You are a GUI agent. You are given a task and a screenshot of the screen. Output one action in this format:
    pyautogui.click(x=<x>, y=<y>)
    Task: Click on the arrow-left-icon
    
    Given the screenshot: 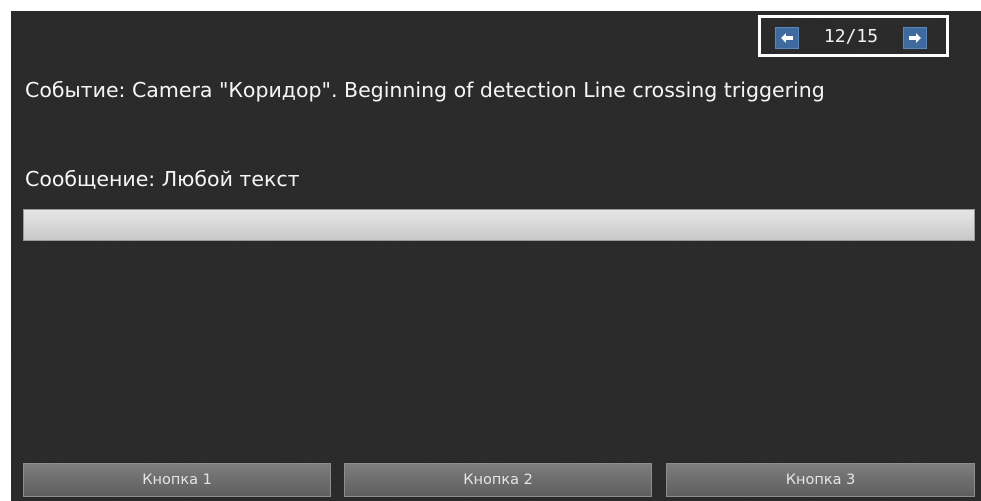 What is the action you would take?
    pyautogui.click(x=787, y=38)
    